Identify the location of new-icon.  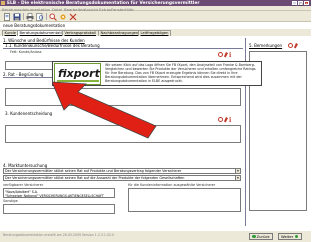
(7, 16).